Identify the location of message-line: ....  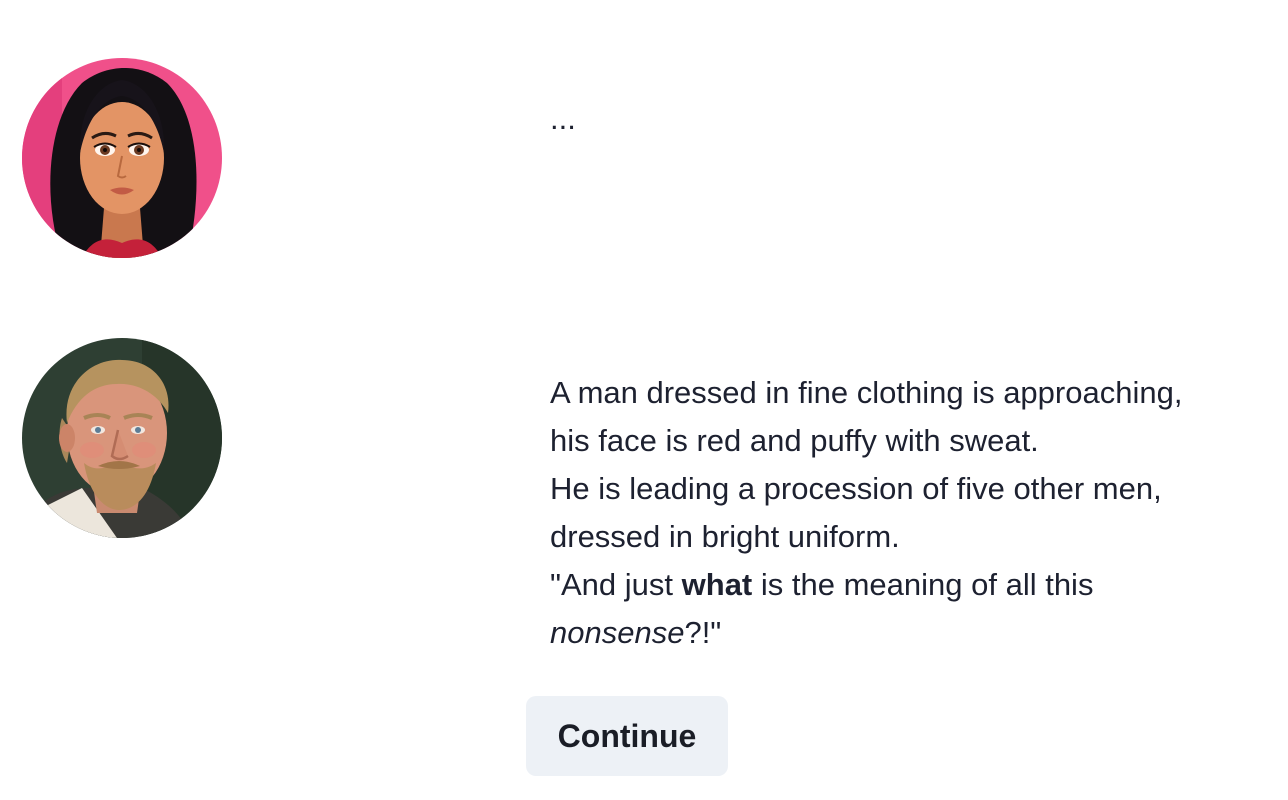
(563, 118).